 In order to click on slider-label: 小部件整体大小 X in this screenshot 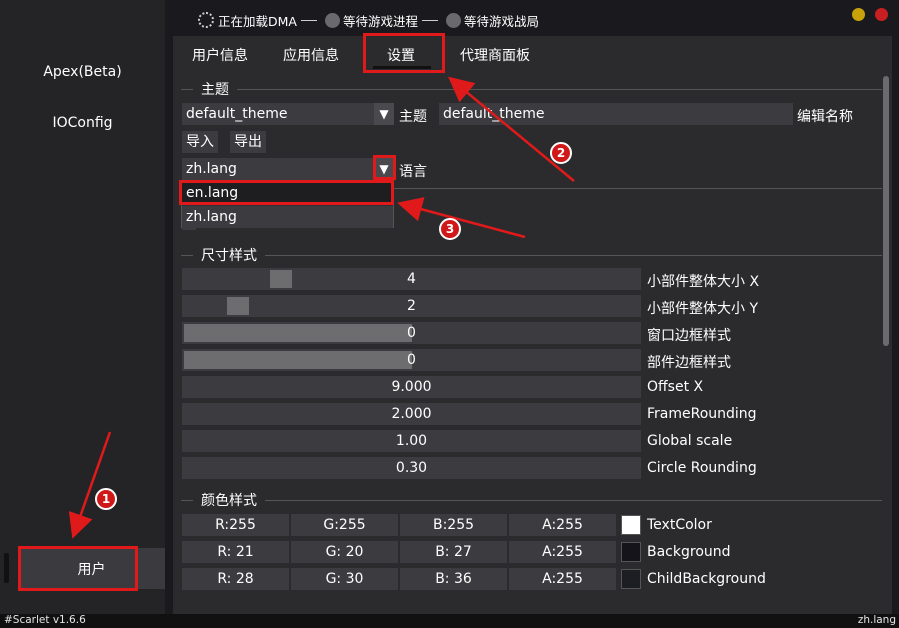, I will do `click(703, 282)`.